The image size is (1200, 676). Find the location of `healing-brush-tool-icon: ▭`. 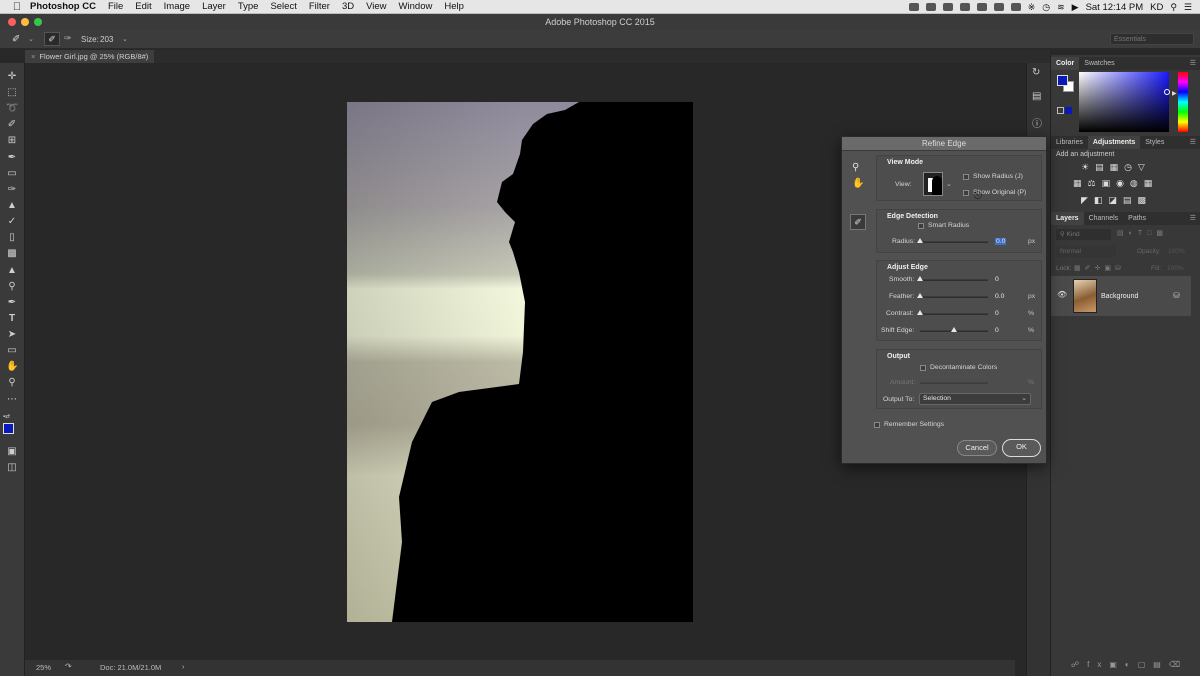

healing-brush-tool-icon: ▭ is located at coordinates (12, 174).